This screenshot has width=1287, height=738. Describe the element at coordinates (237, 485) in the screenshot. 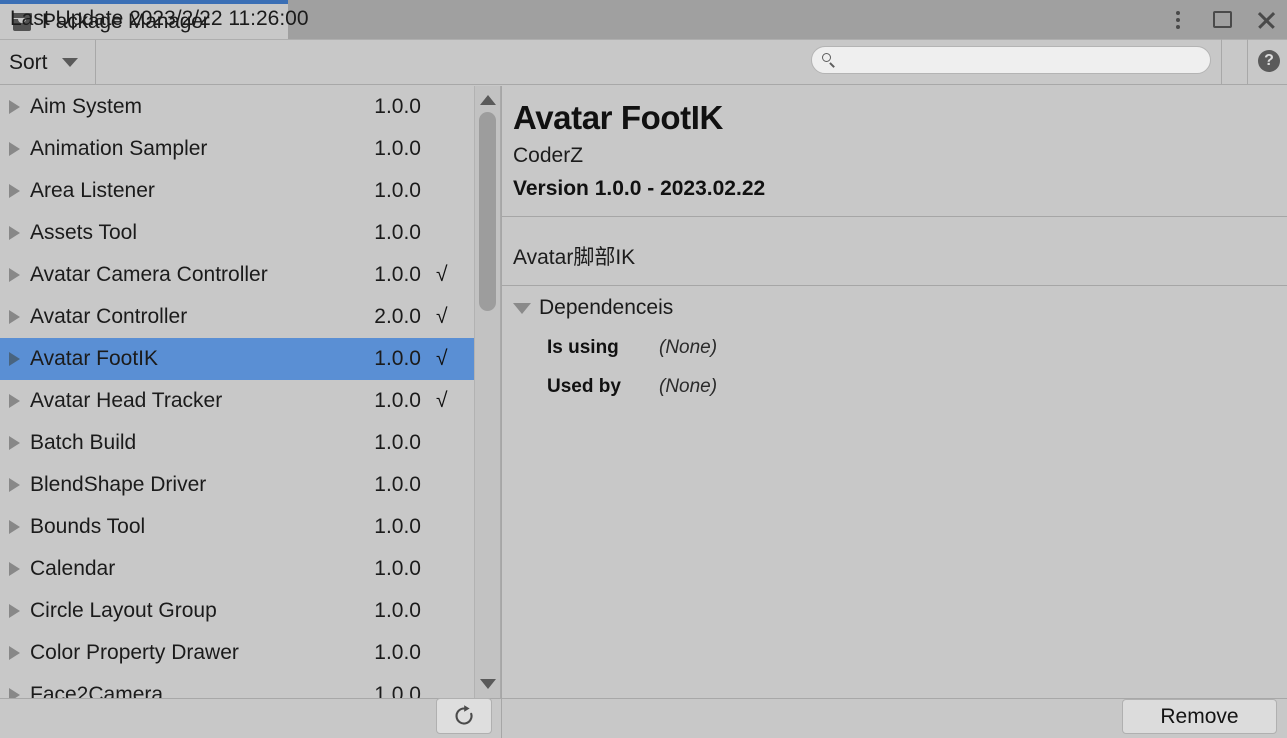

I see `package-list-item: BlendShape Driver 1.0.0` at that location.